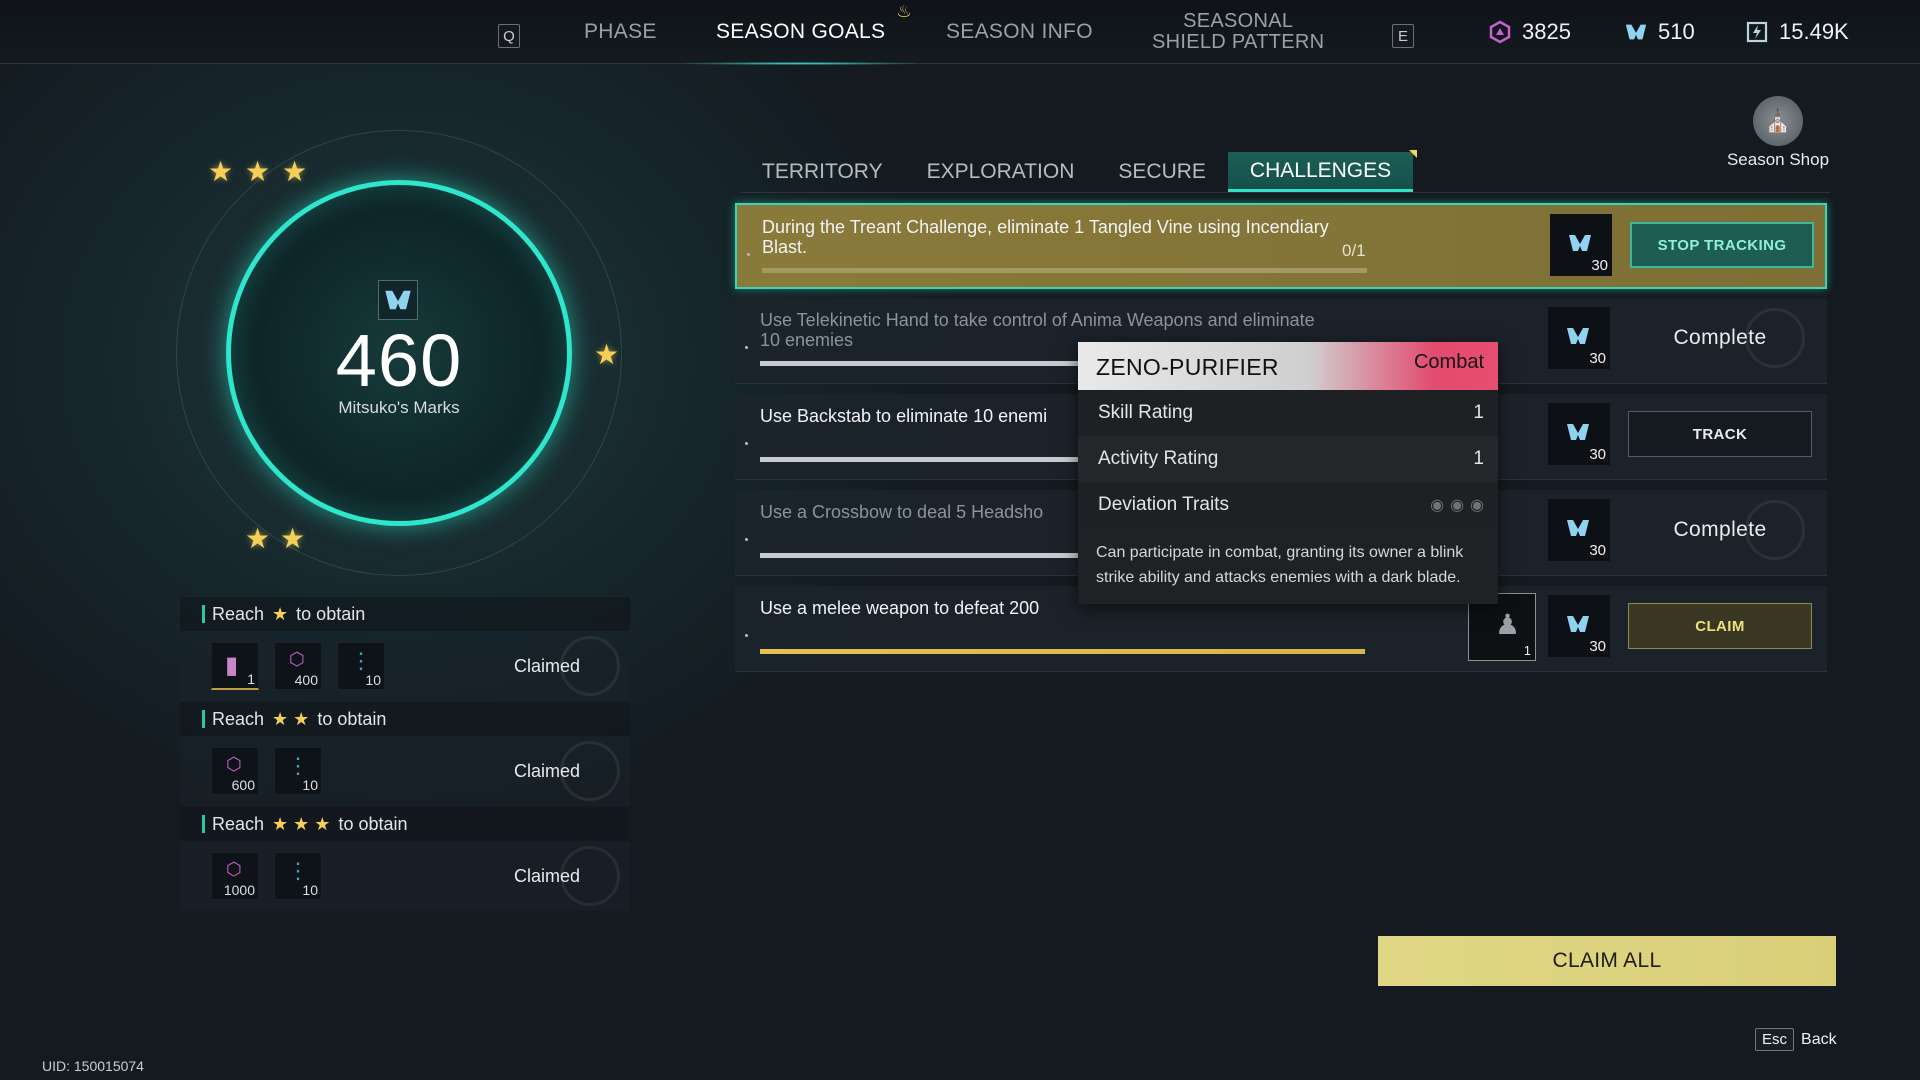 The image size is (1920, 1080). What do you see at coordinates (1546, 31) in the screenshot?
I see `currency-value: 3825` at bounding box center [1546, 31].